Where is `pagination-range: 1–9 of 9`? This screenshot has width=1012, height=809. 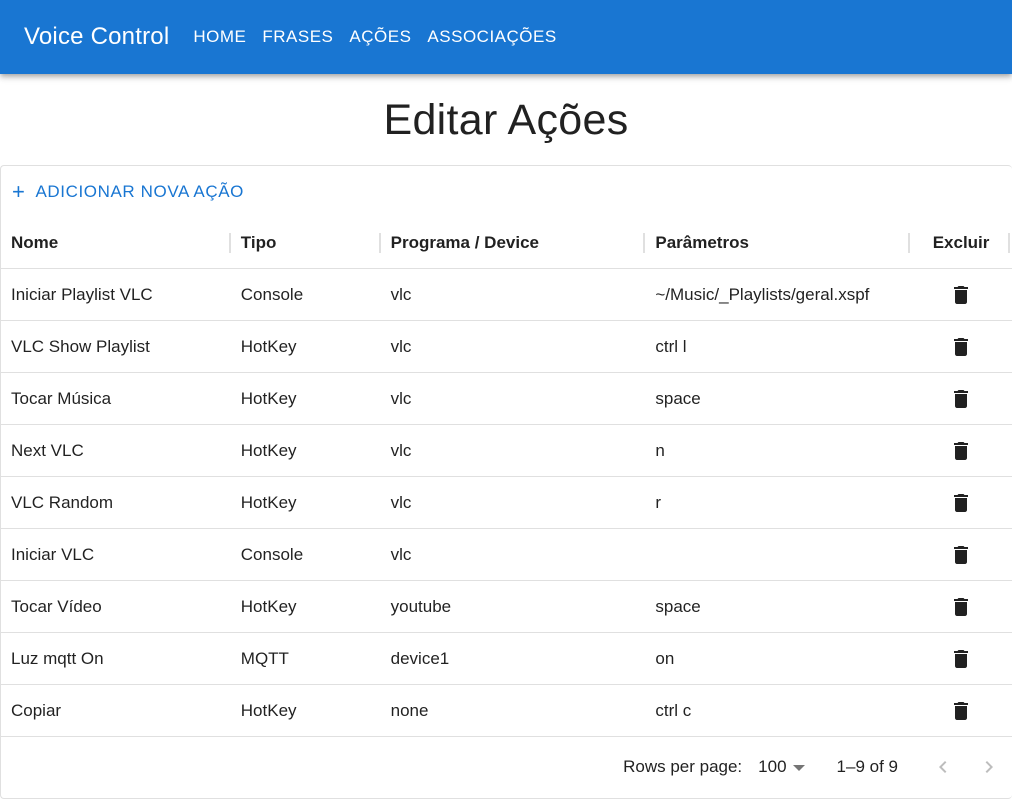 pagination-range: 1–9 of 9 is located at coordinates (867, 766).